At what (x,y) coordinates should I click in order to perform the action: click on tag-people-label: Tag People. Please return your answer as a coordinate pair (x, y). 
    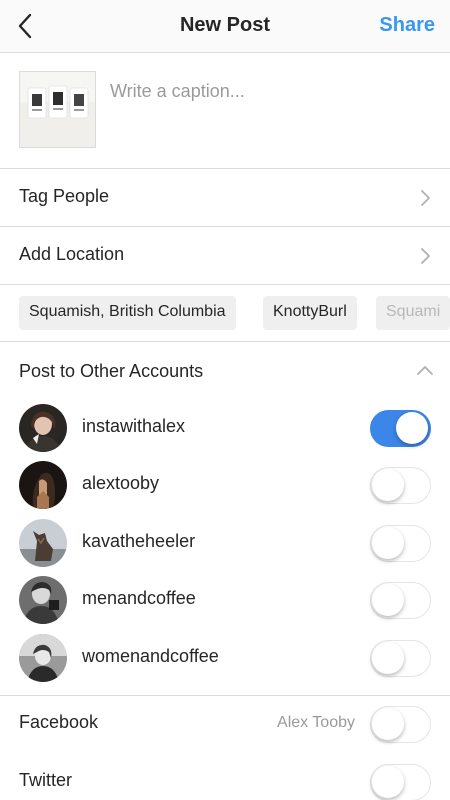
    Looking at the image, I should click on (64, 196).